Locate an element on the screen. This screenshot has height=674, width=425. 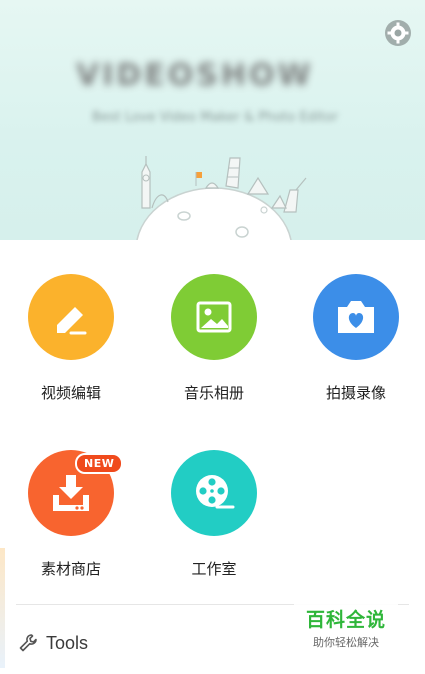
feature-camera-button: 拍摄录像 is located at coordinates (356, 344).